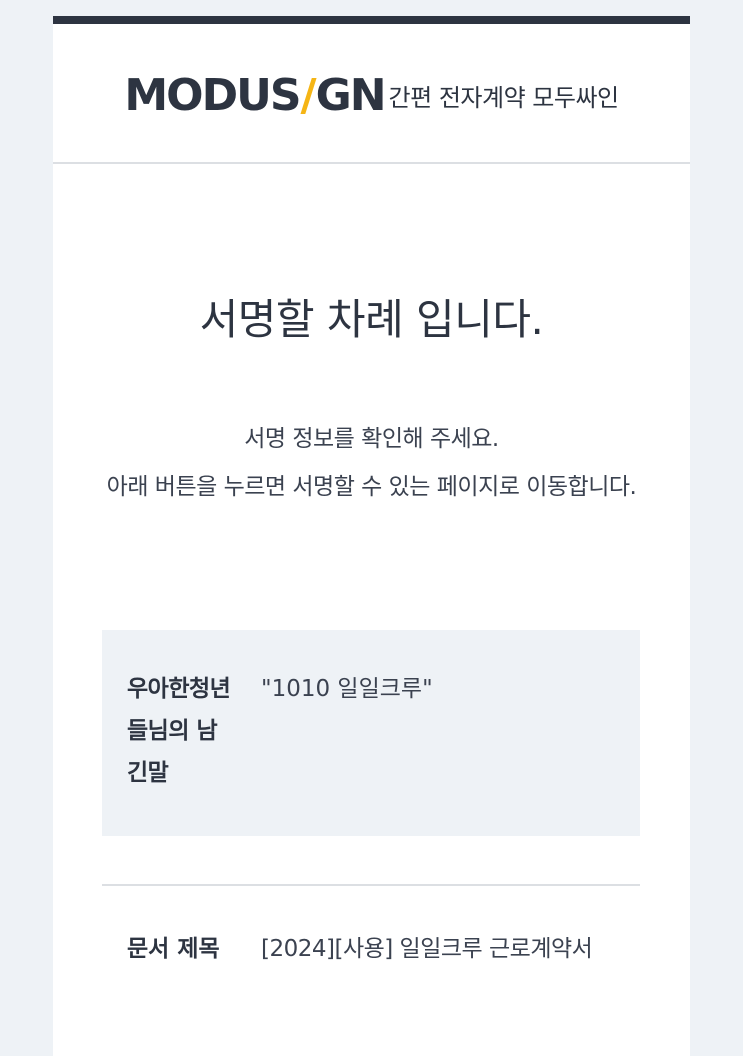  I want to click on sender-message-value: "1010 일일크루", so click(347, 689).